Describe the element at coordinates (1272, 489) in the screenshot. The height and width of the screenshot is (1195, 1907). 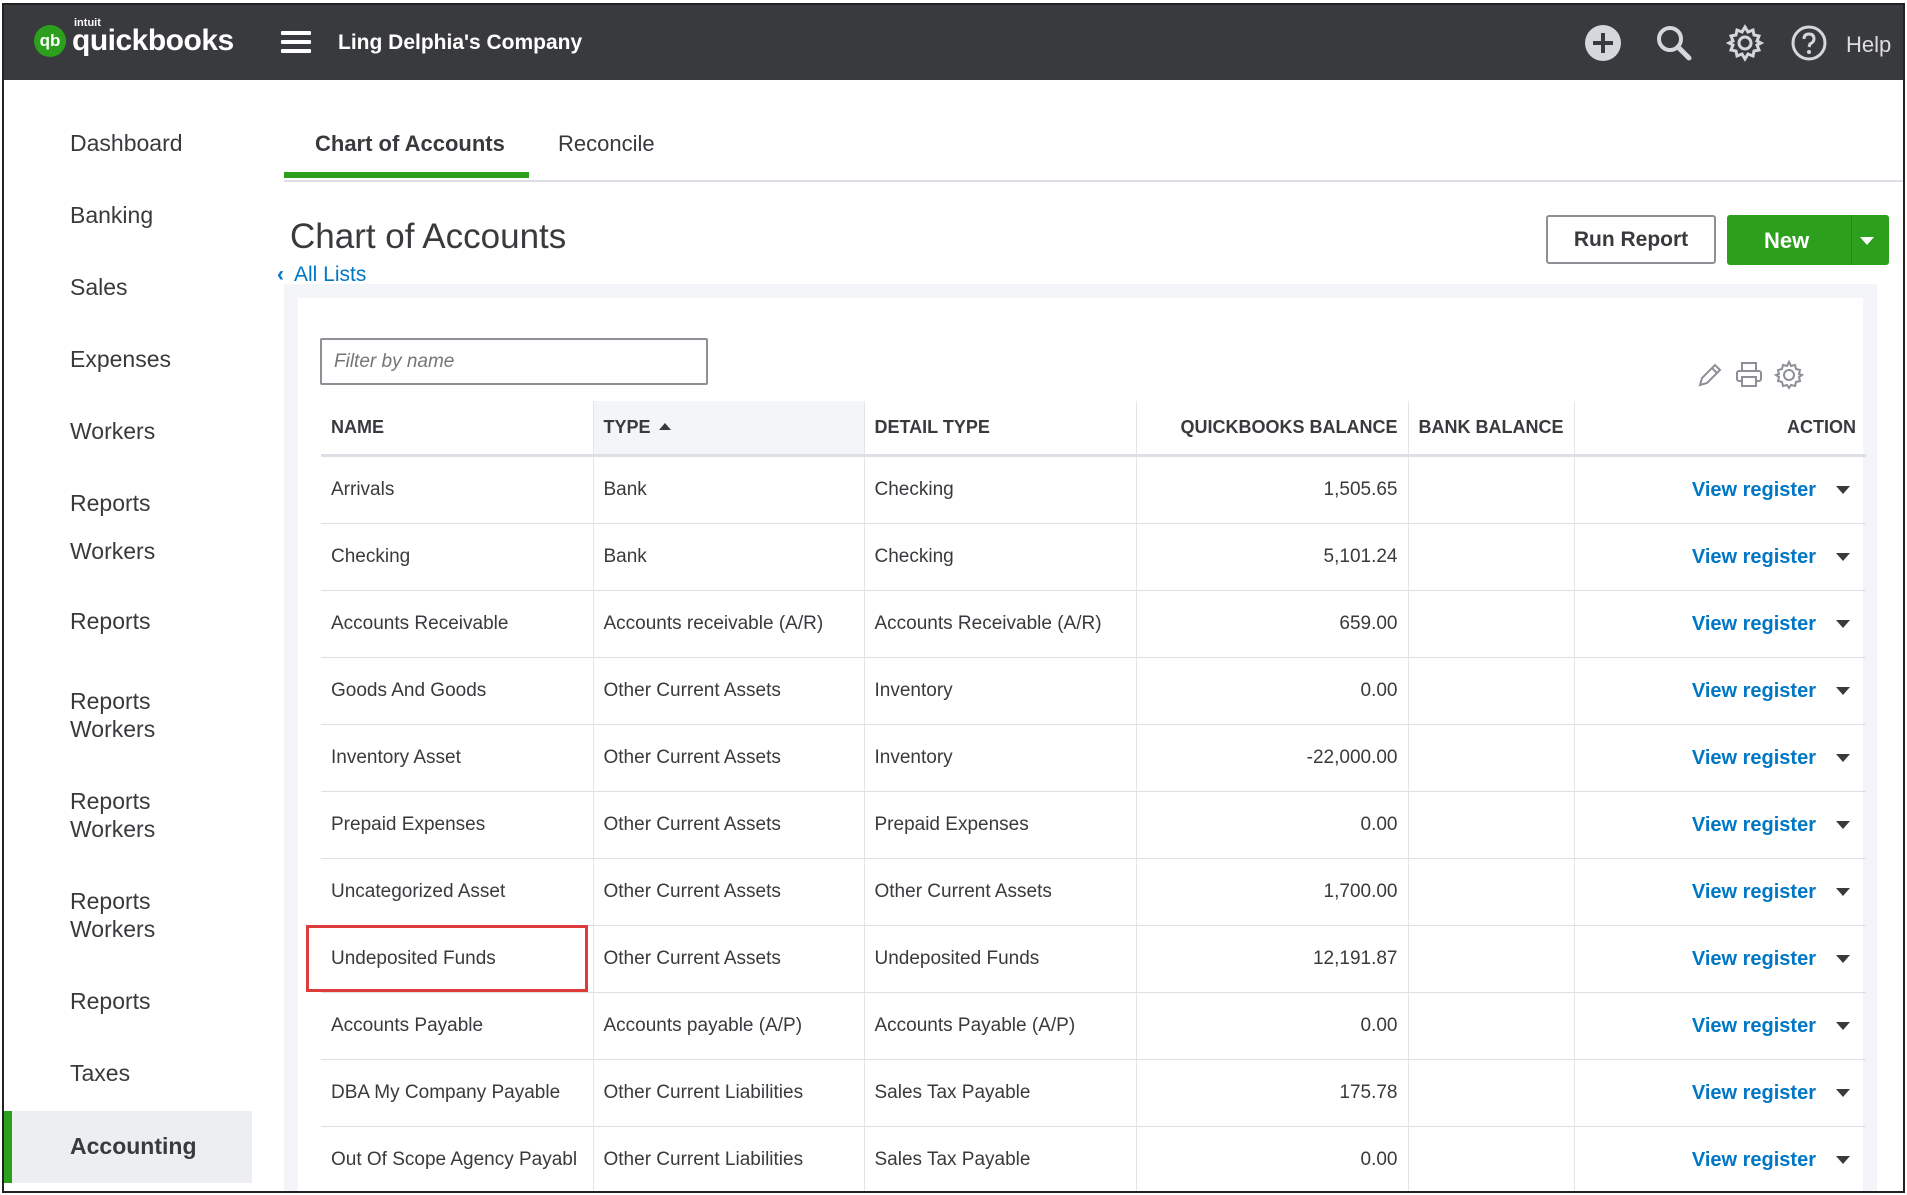
I see `cell-quickbooks-balance: 1,505.65` at that location.